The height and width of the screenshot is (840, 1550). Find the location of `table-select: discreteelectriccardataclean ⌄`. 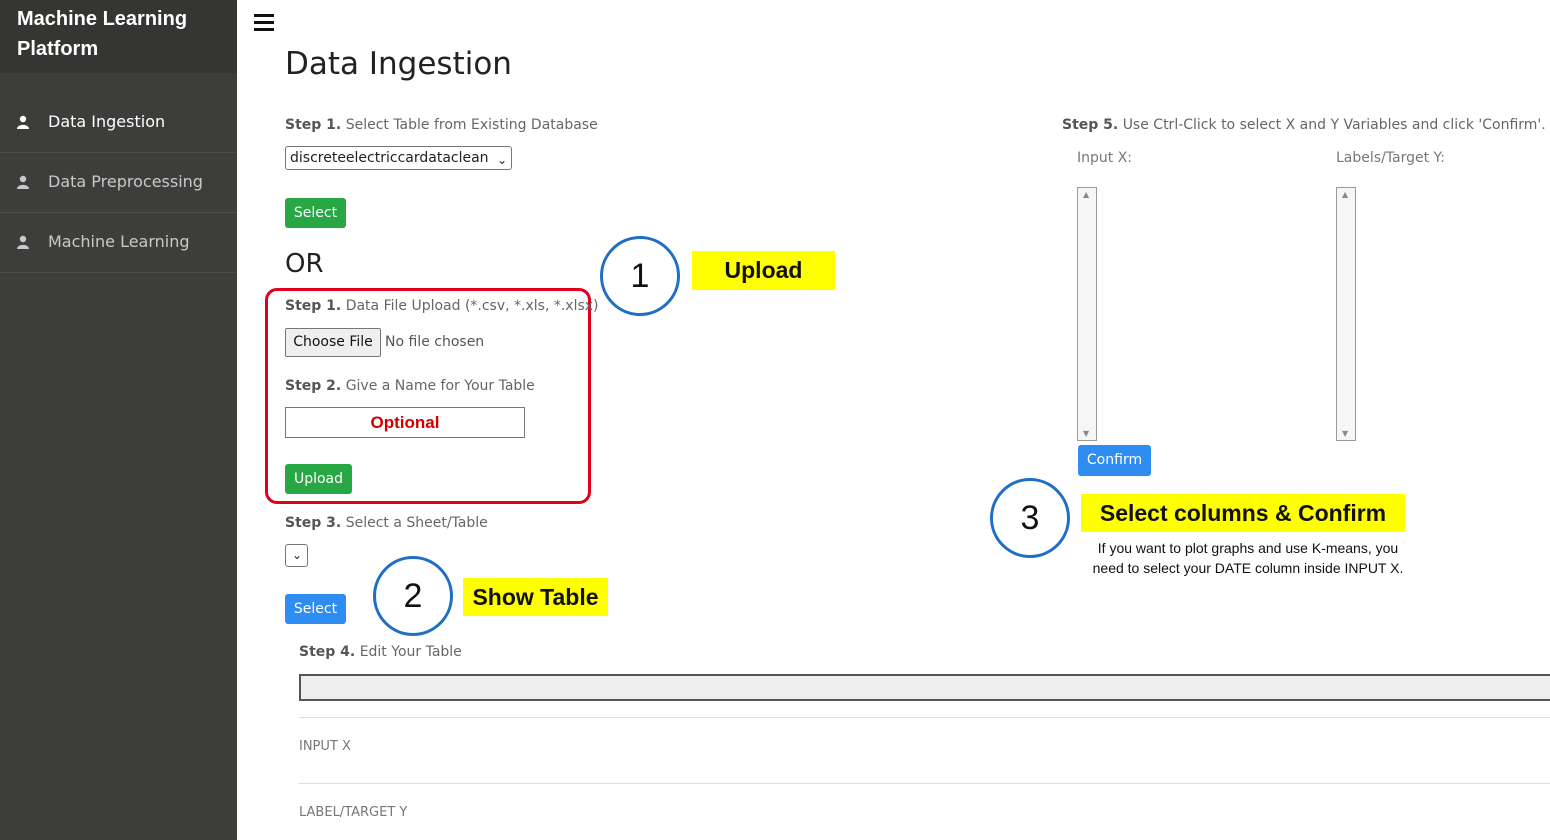

table-select: discreteelectriccardataclean ⌄ is located at coordinates (398, 158).